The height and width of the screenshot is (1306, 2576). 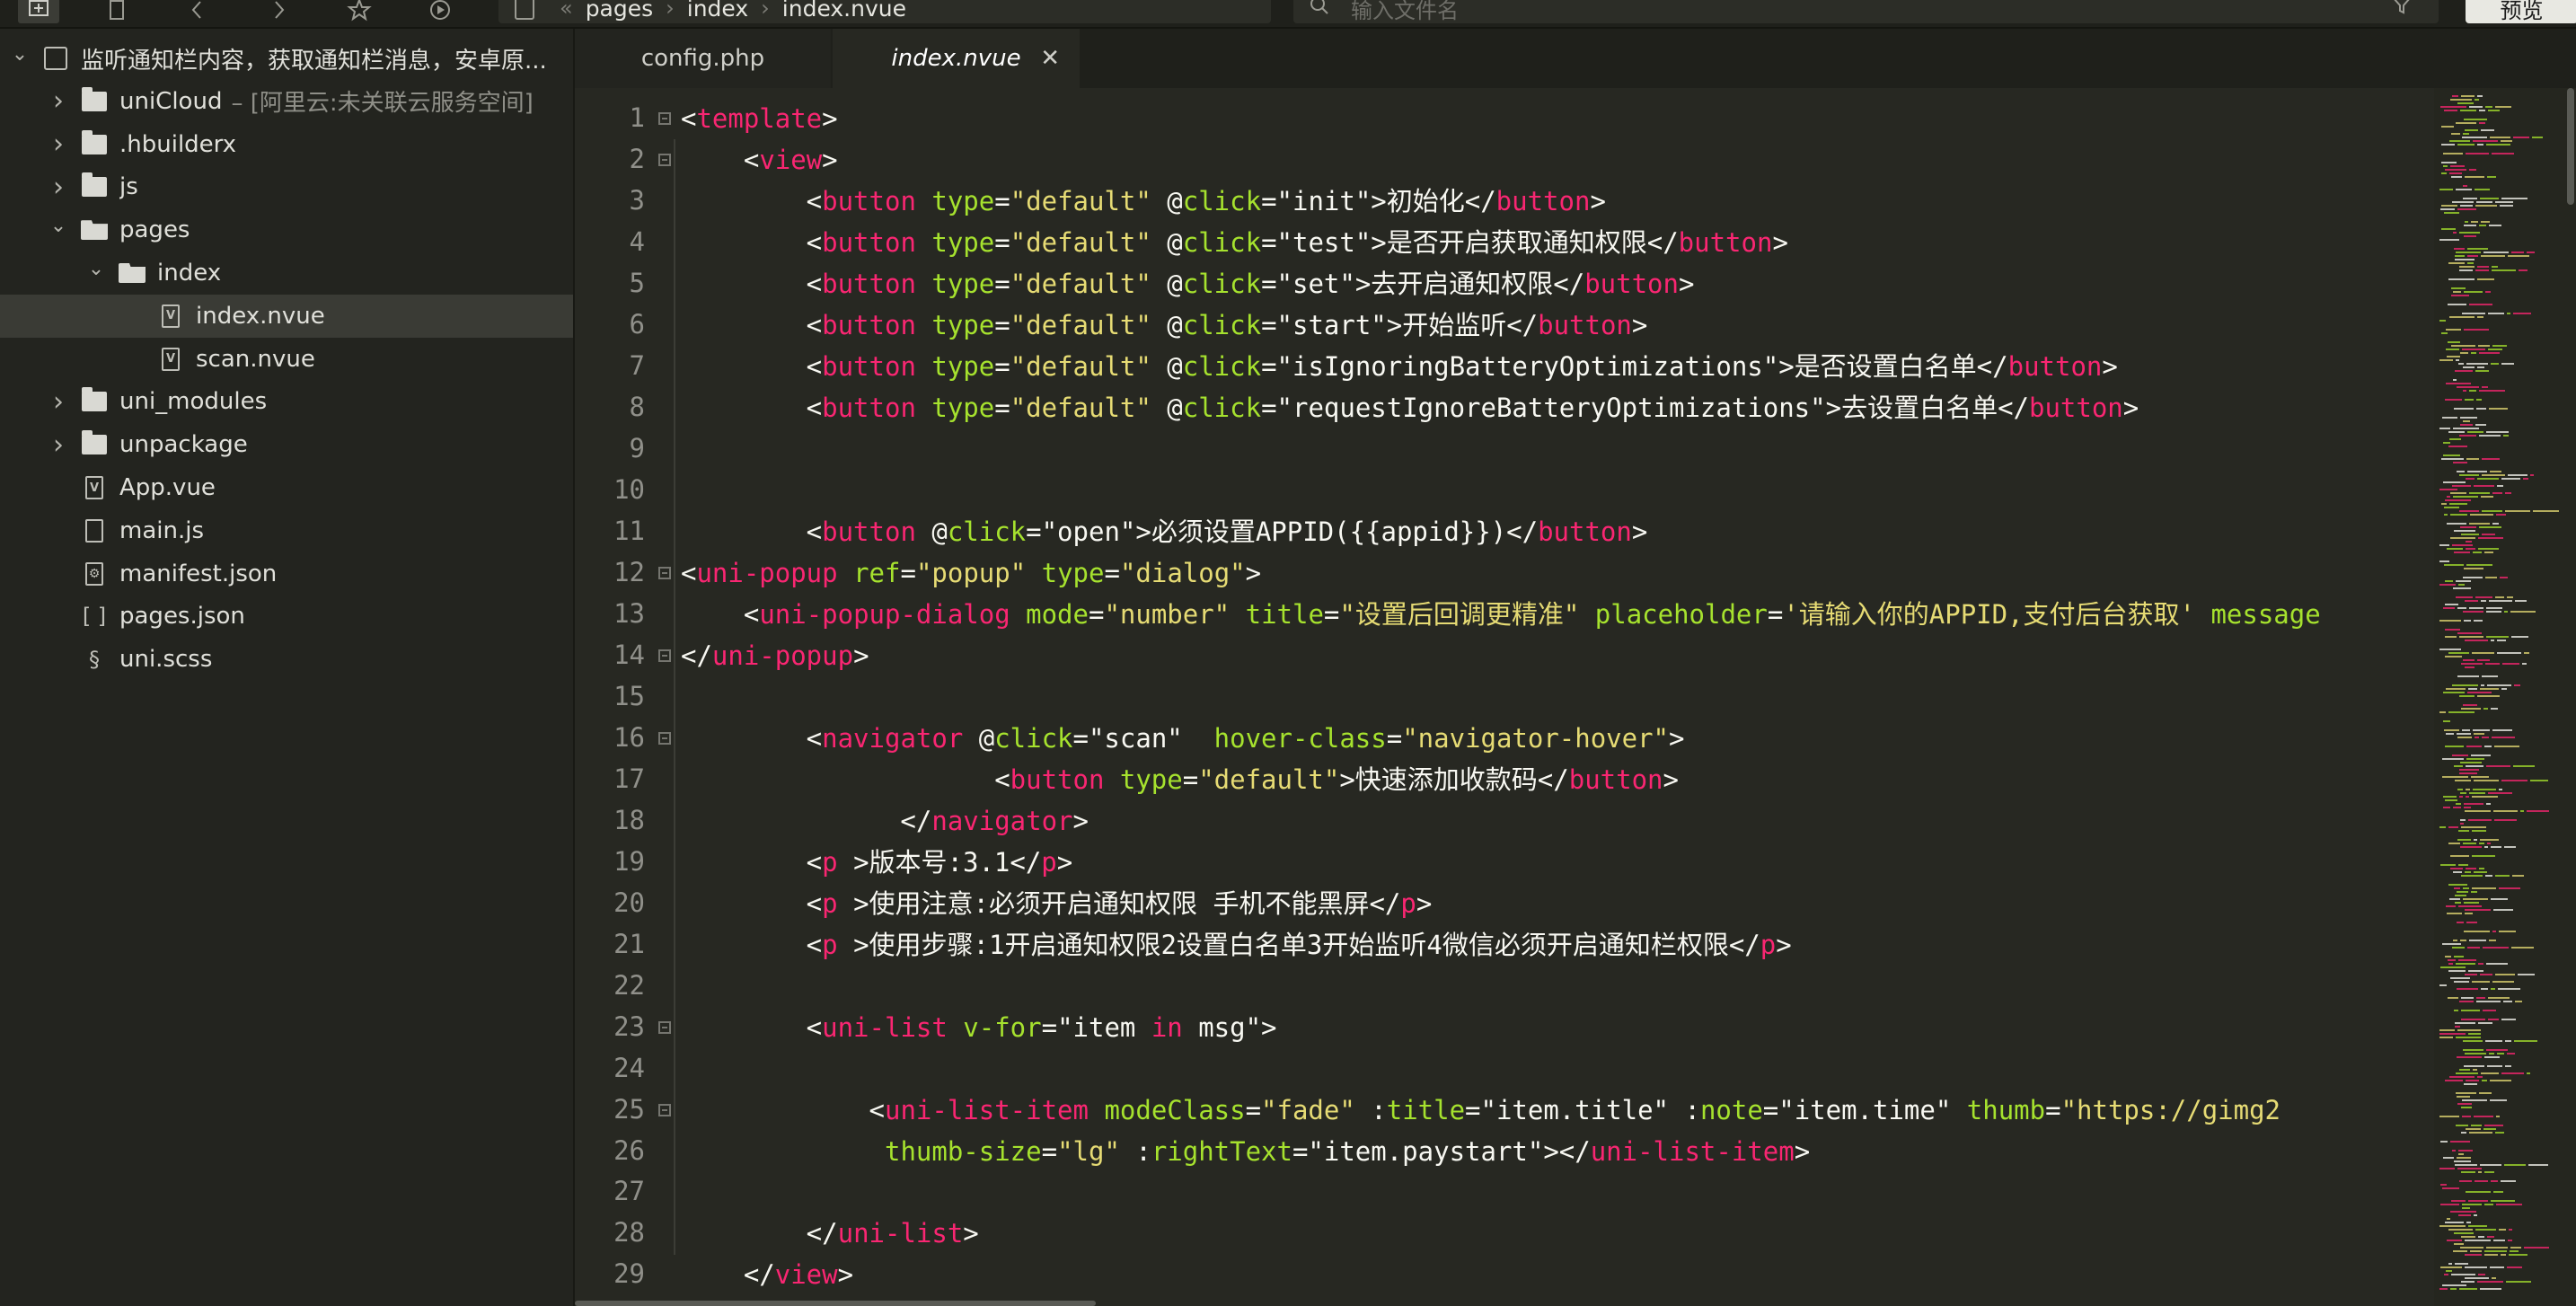 What do you see at coordinates (161, 530) in the screenshot?
I see `sidebar-item-label: main.js` at bounding box center [161, 530].